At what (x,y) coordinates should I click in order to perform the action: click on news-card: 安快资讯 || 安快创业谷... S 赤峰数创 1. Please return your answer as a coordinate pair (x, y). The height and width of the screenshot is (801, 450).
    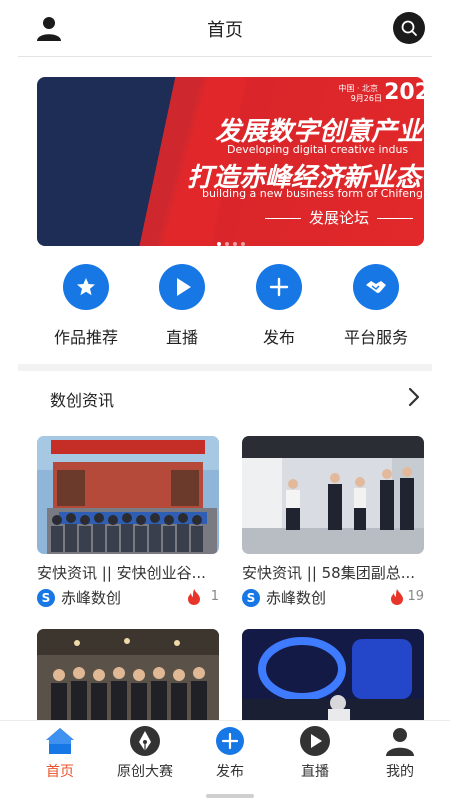
    Looking at the image, I should click on (128, 522).